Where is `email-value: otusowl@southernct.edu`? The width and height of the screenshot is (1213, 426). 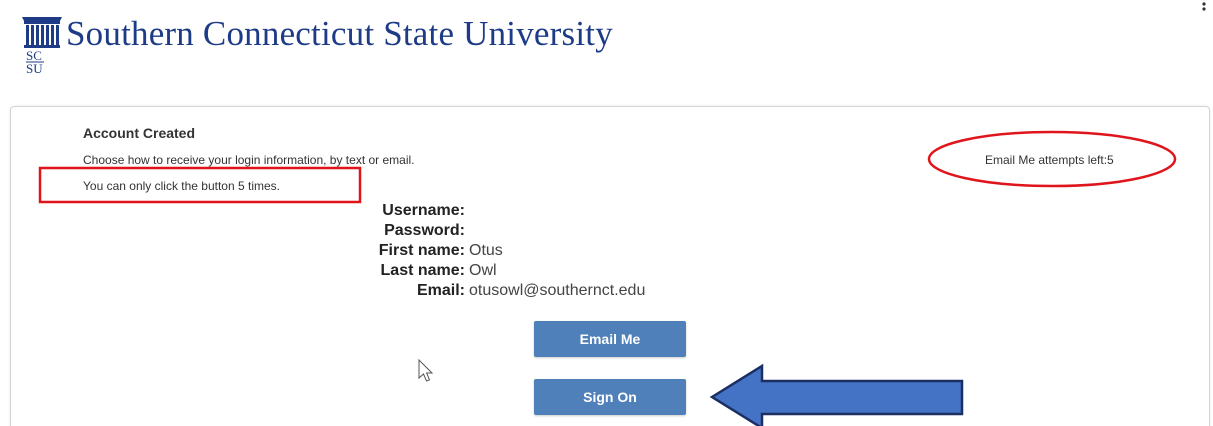 email-value: otusowl@southernct.edu is located at coordinates (557, 290).